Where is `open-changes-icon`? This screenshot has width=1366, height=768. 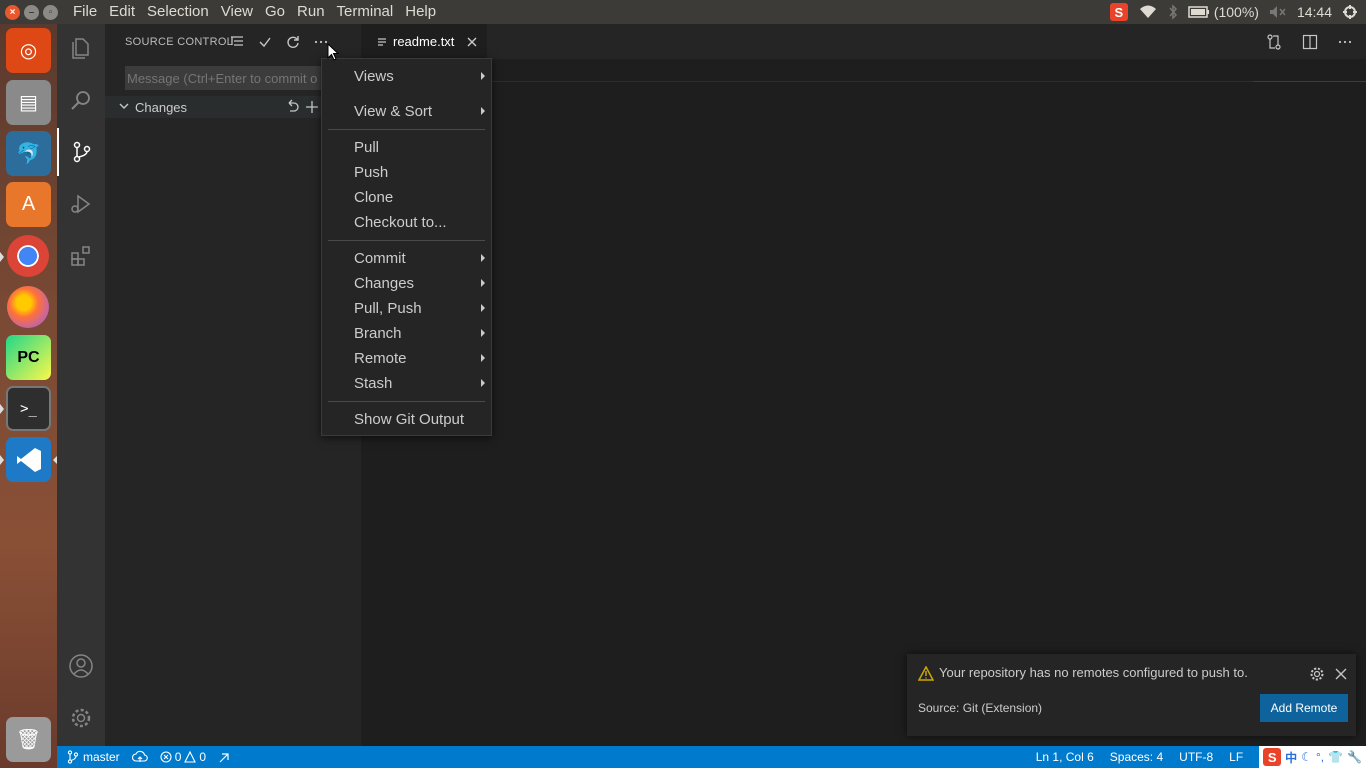 open-changes-icon is located at coordinates (1274, 41).